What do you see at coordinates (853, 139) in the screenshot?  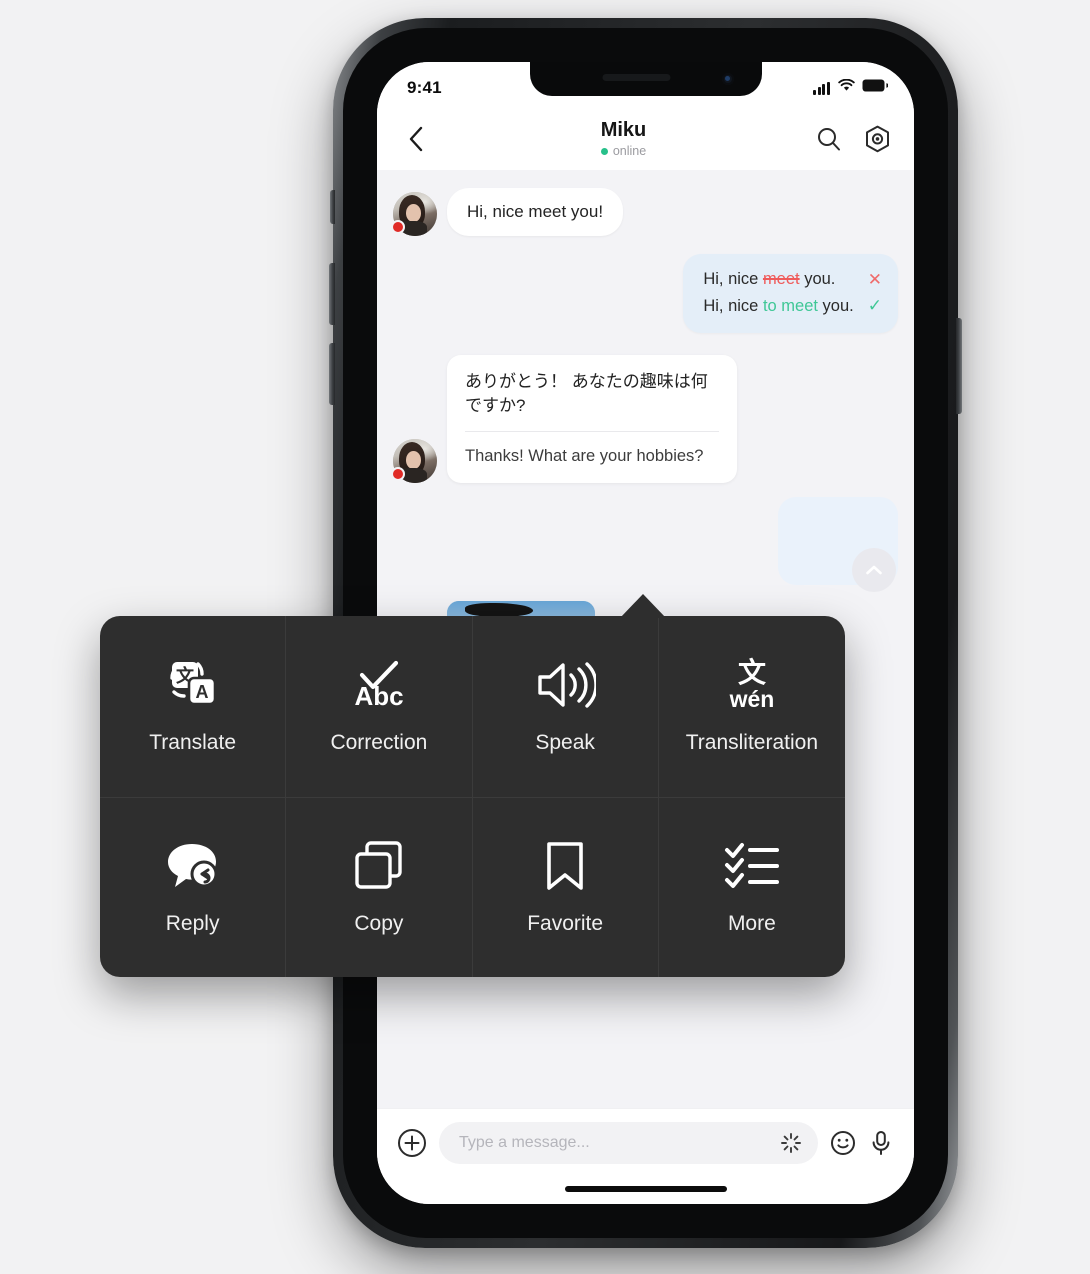 I see `header-actions` at bounding box center [853, 139].